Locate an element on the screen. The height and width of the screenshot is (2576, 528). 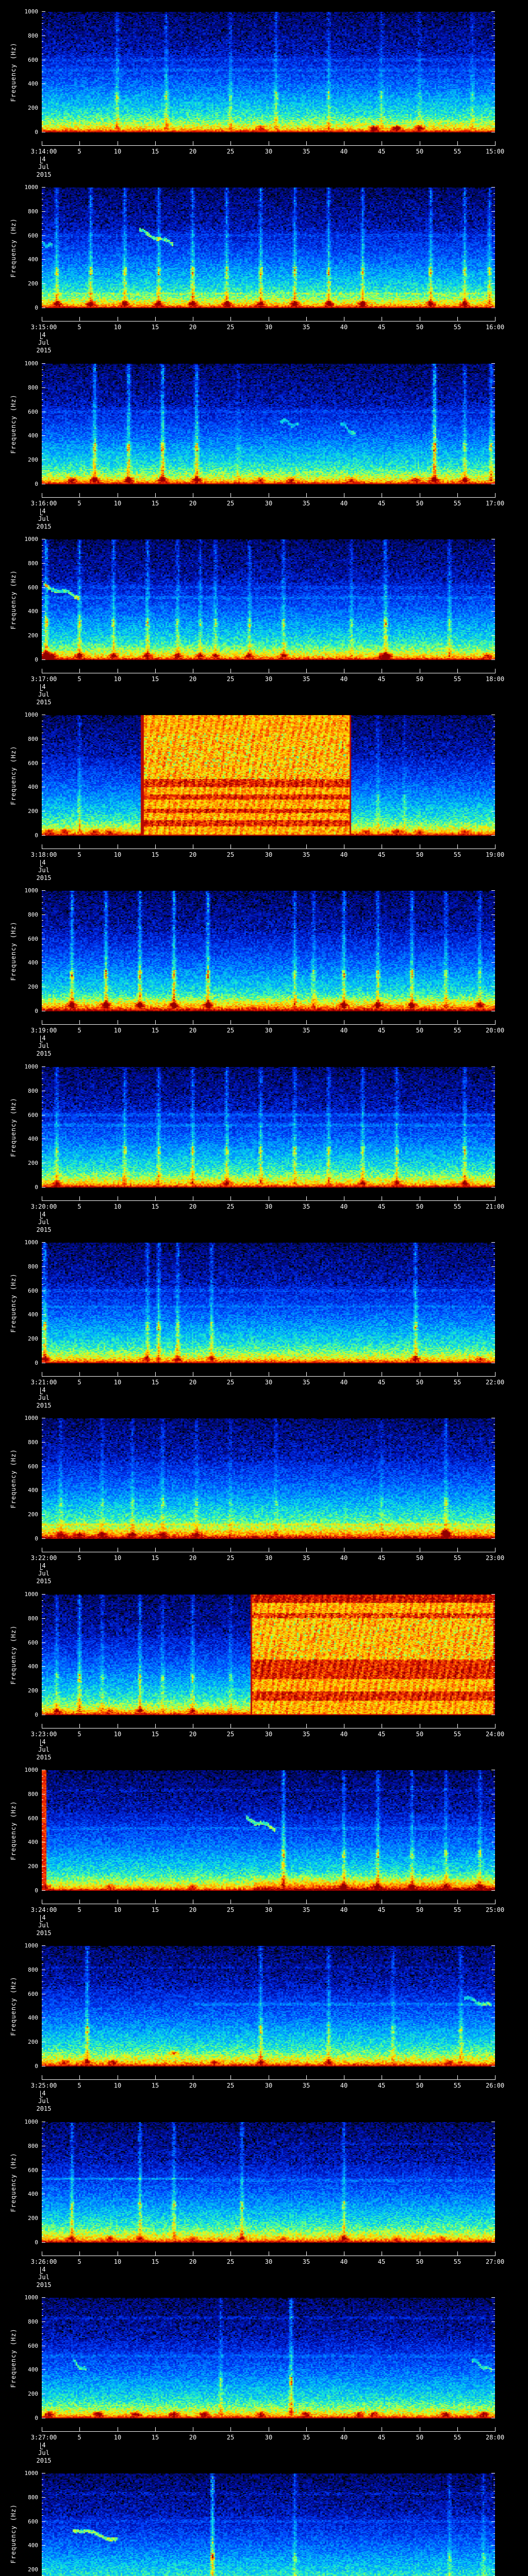
x-end-time-label: 24:00 is located at coordinates (495, 1734).